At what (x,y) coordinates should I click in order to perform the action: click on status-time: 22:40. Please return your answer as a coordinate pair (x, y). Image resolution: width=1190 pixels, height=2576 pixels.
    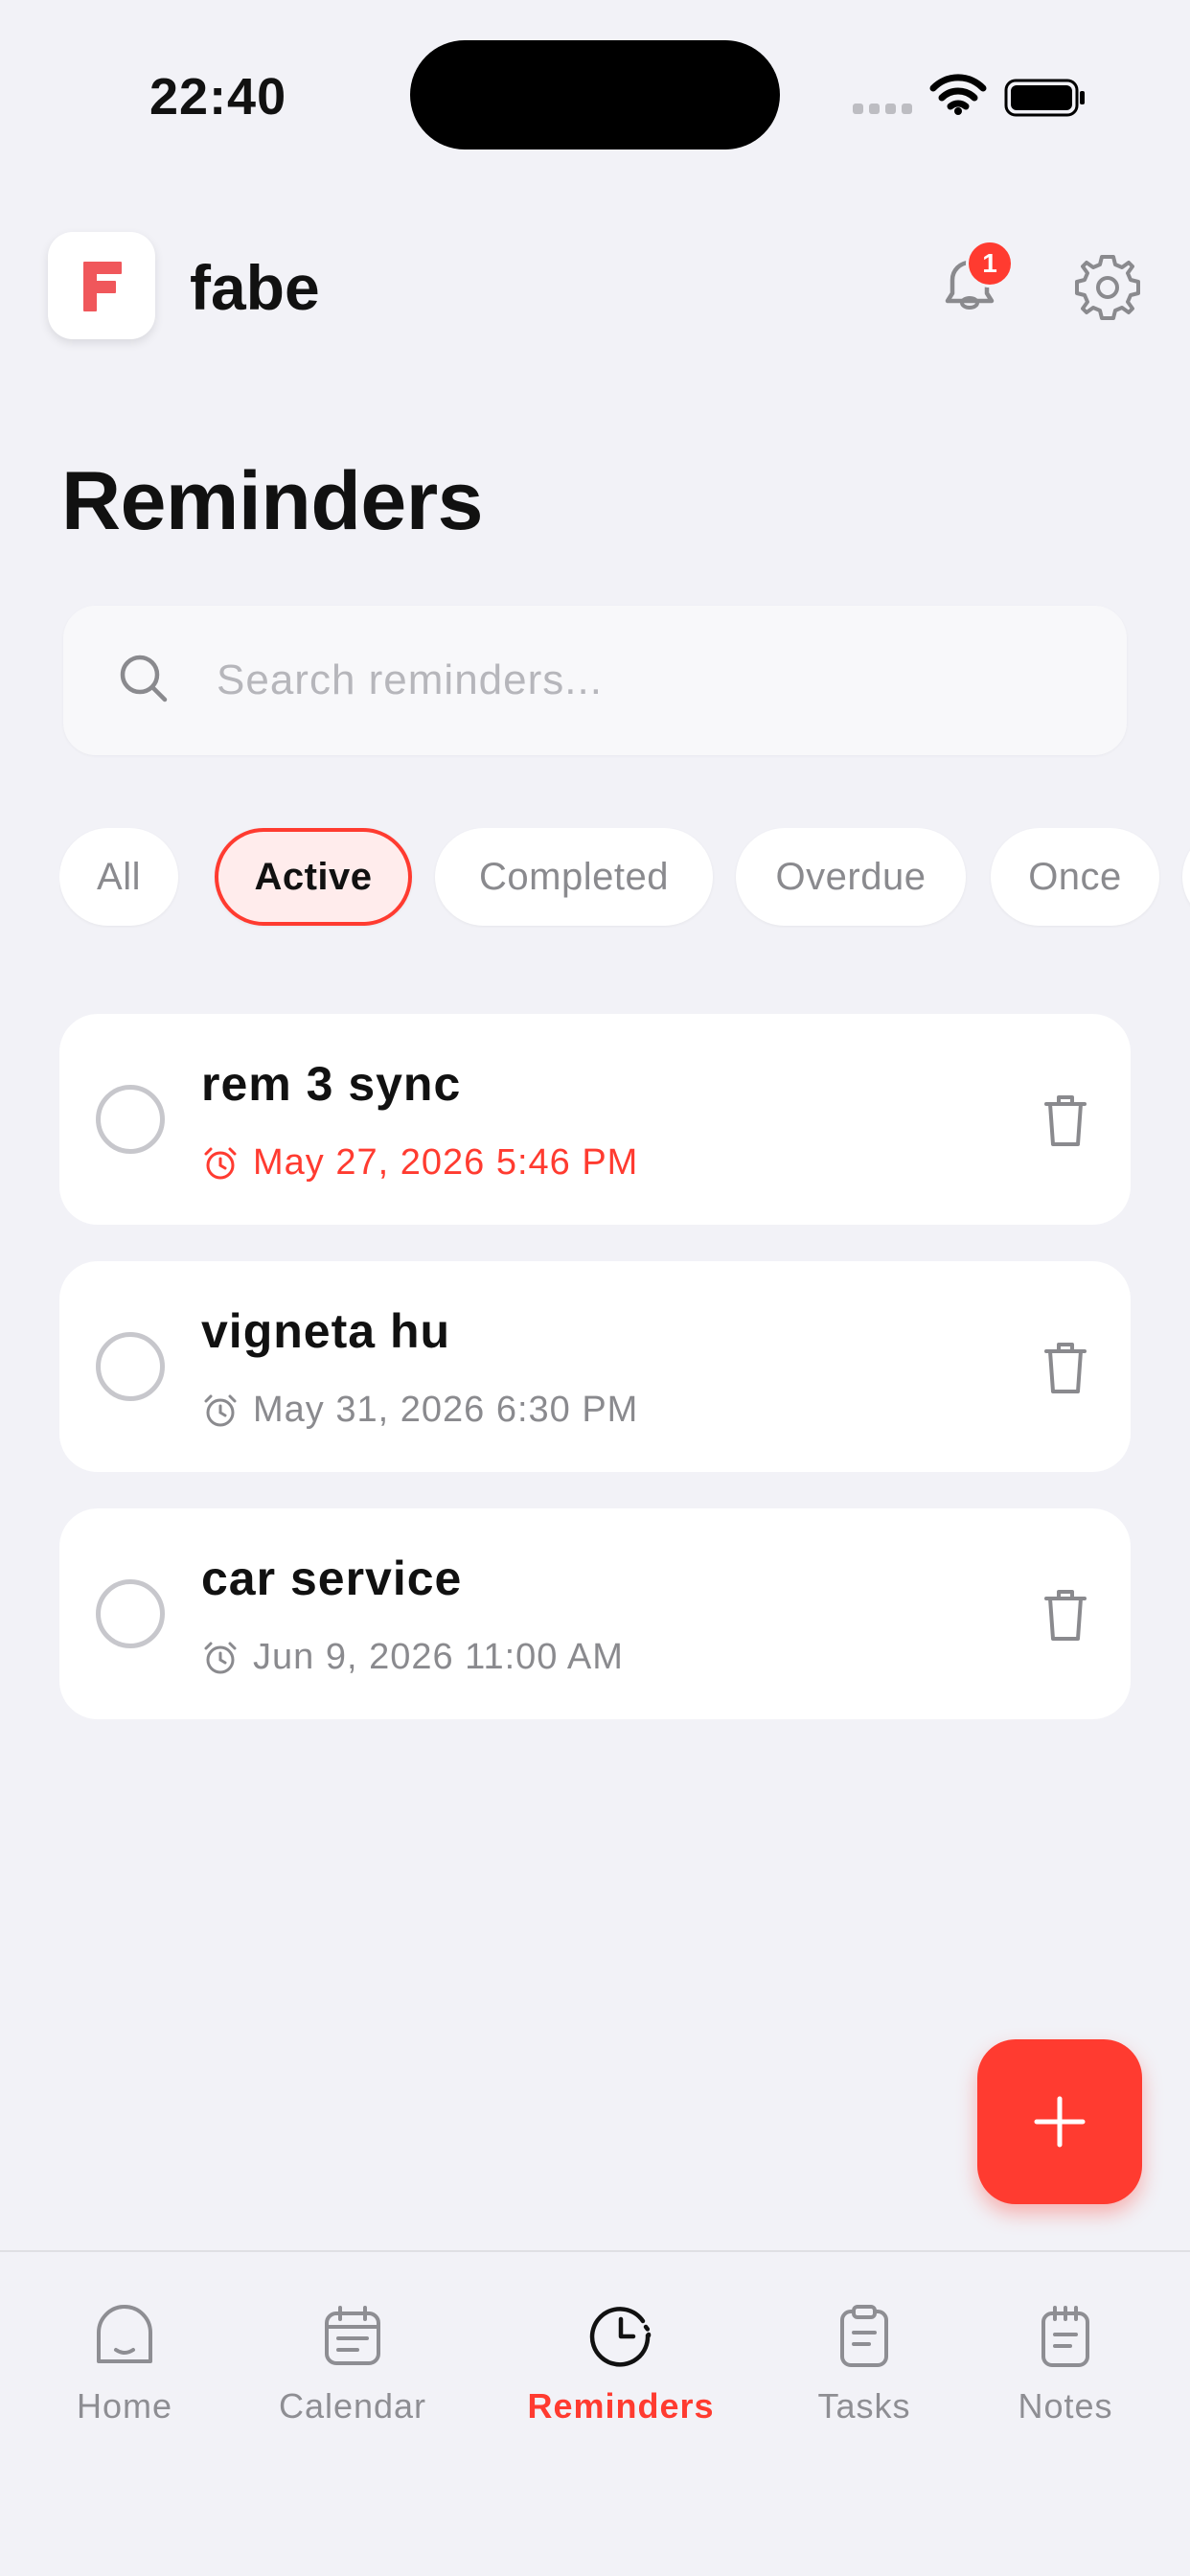
    Looking at the image, I should click on (218, 97).